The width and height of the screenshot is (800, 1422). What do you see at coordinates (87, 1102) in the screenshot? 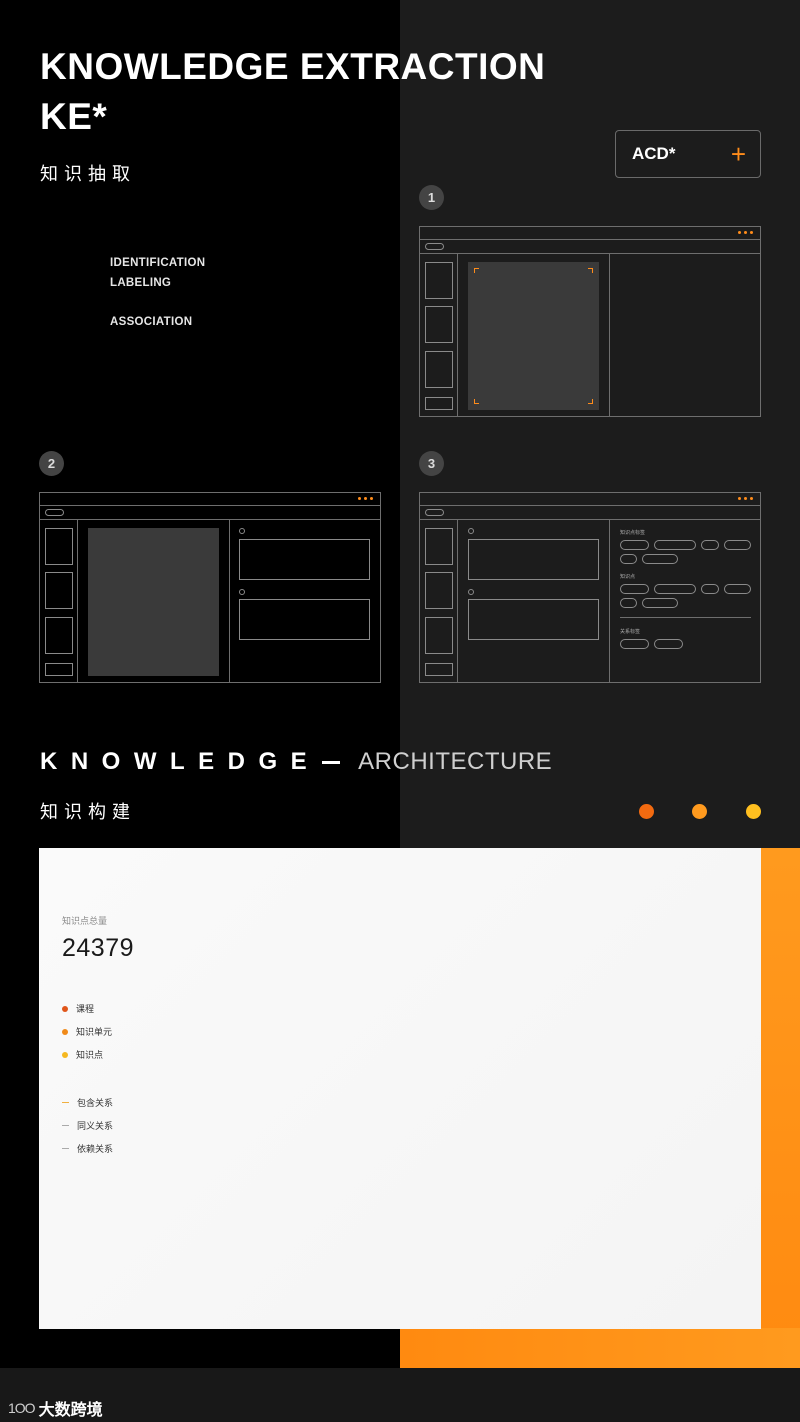
I see `legend-contains-relation: 包含关系` at bounding box center [87, 1102].